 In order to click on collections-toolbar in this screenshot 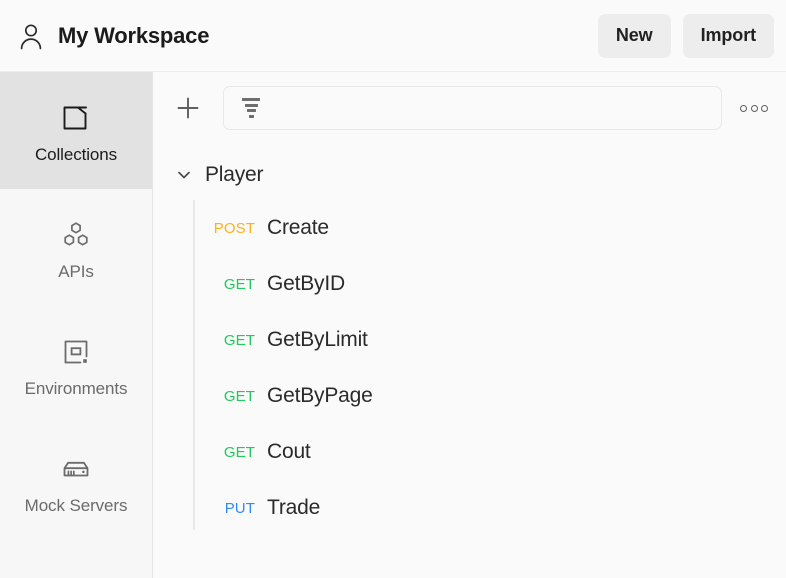, I will do `click(469, 108)`.